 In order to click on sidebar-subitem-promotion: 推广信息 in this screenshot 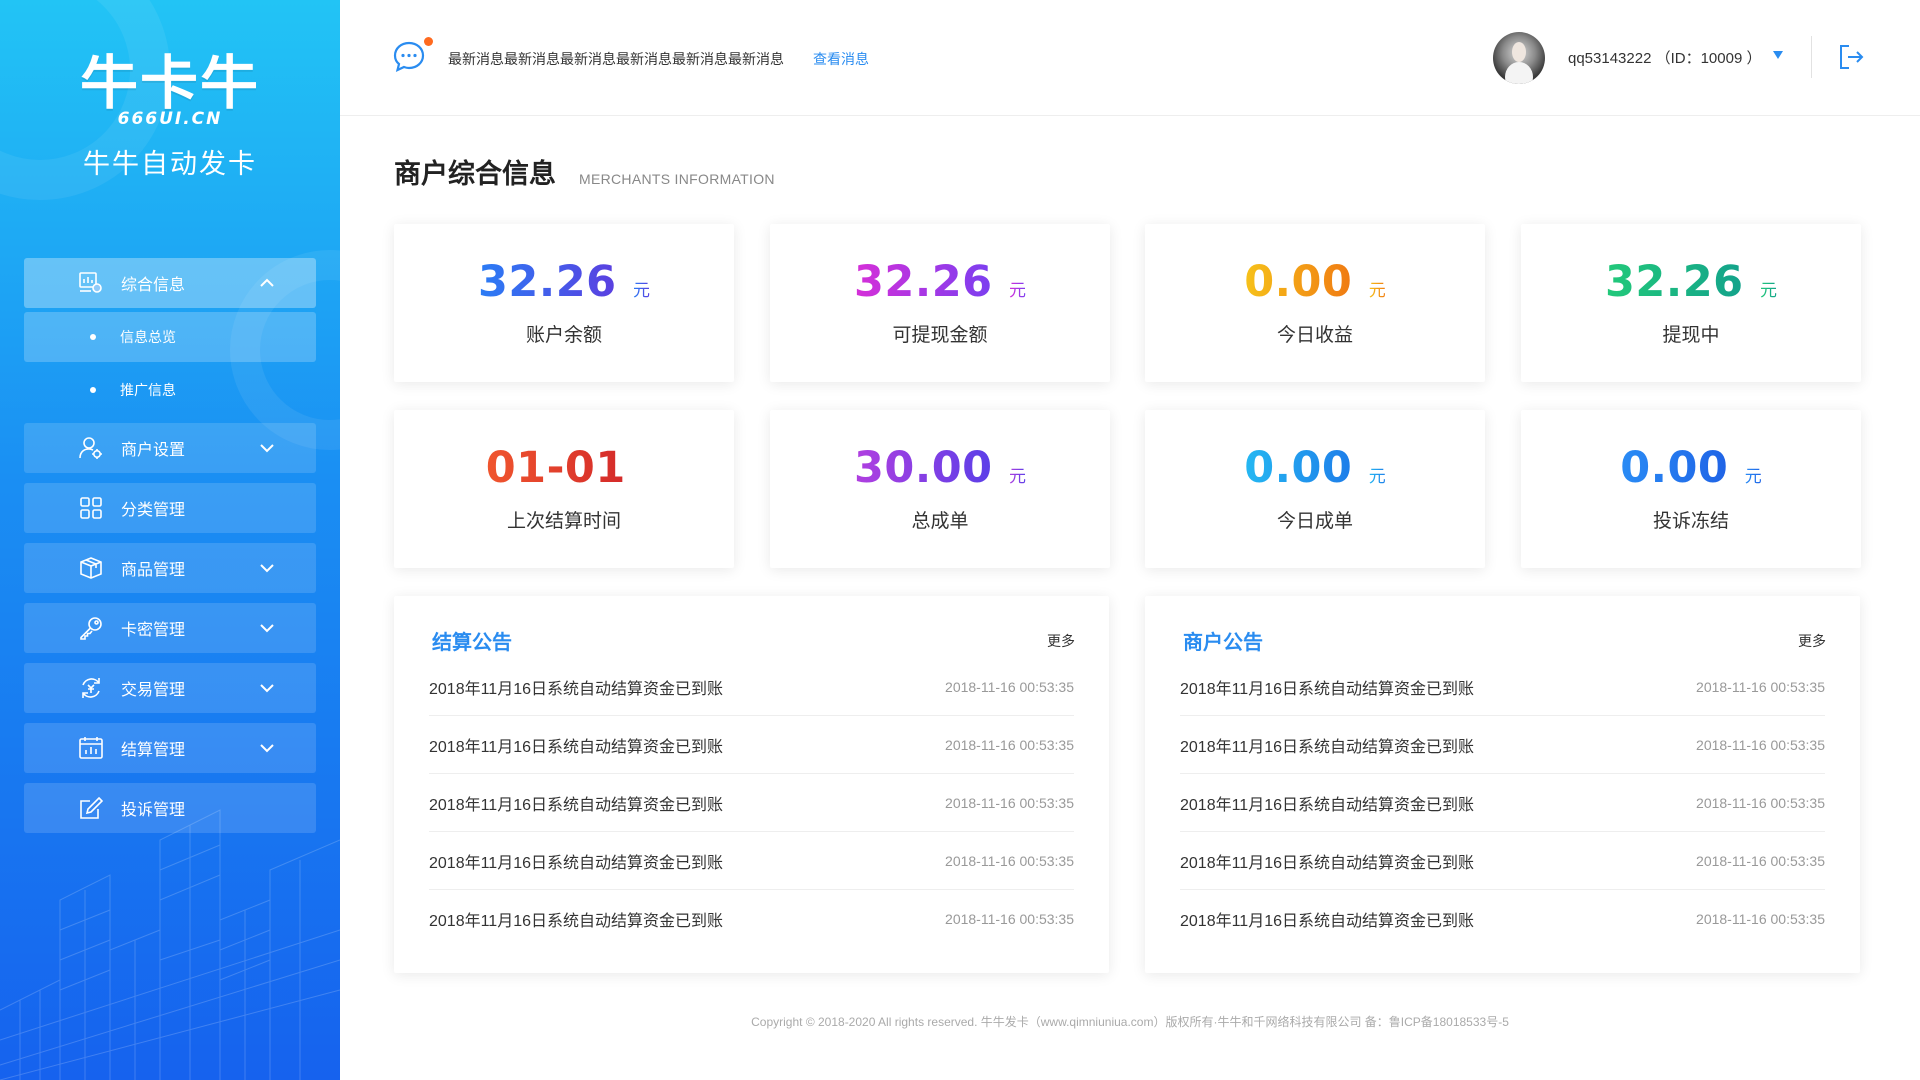, I will do `click(170, 390)`.